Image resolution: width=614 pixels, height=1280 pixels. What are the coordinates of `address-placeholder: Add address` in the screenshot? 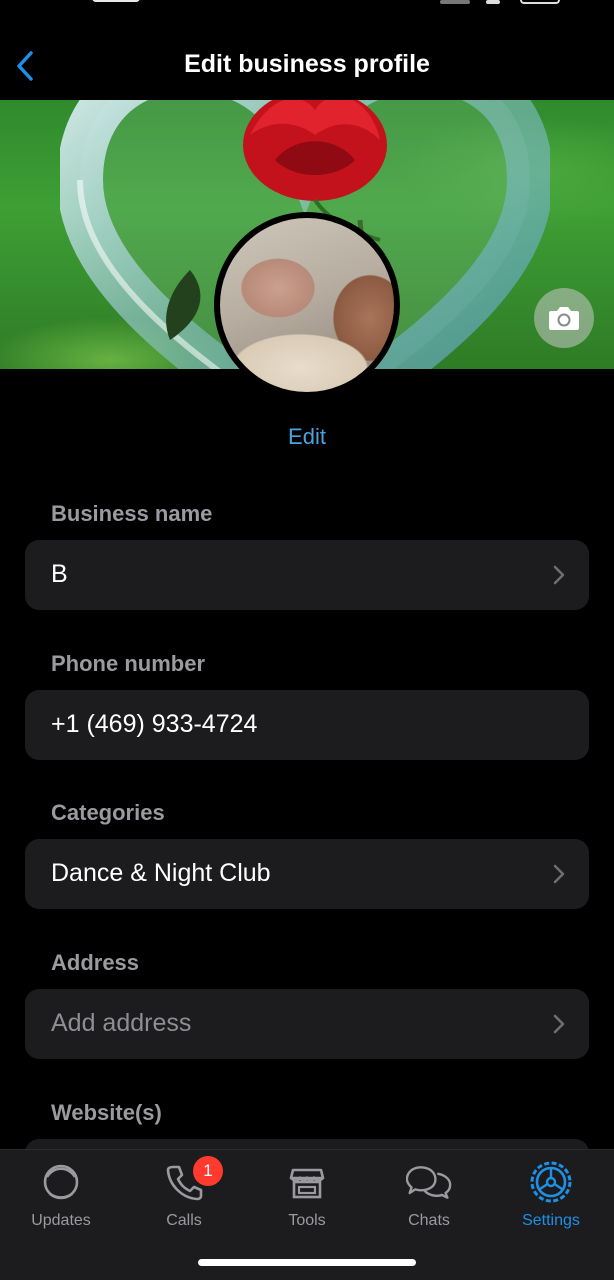 It's located at (121, 1023).